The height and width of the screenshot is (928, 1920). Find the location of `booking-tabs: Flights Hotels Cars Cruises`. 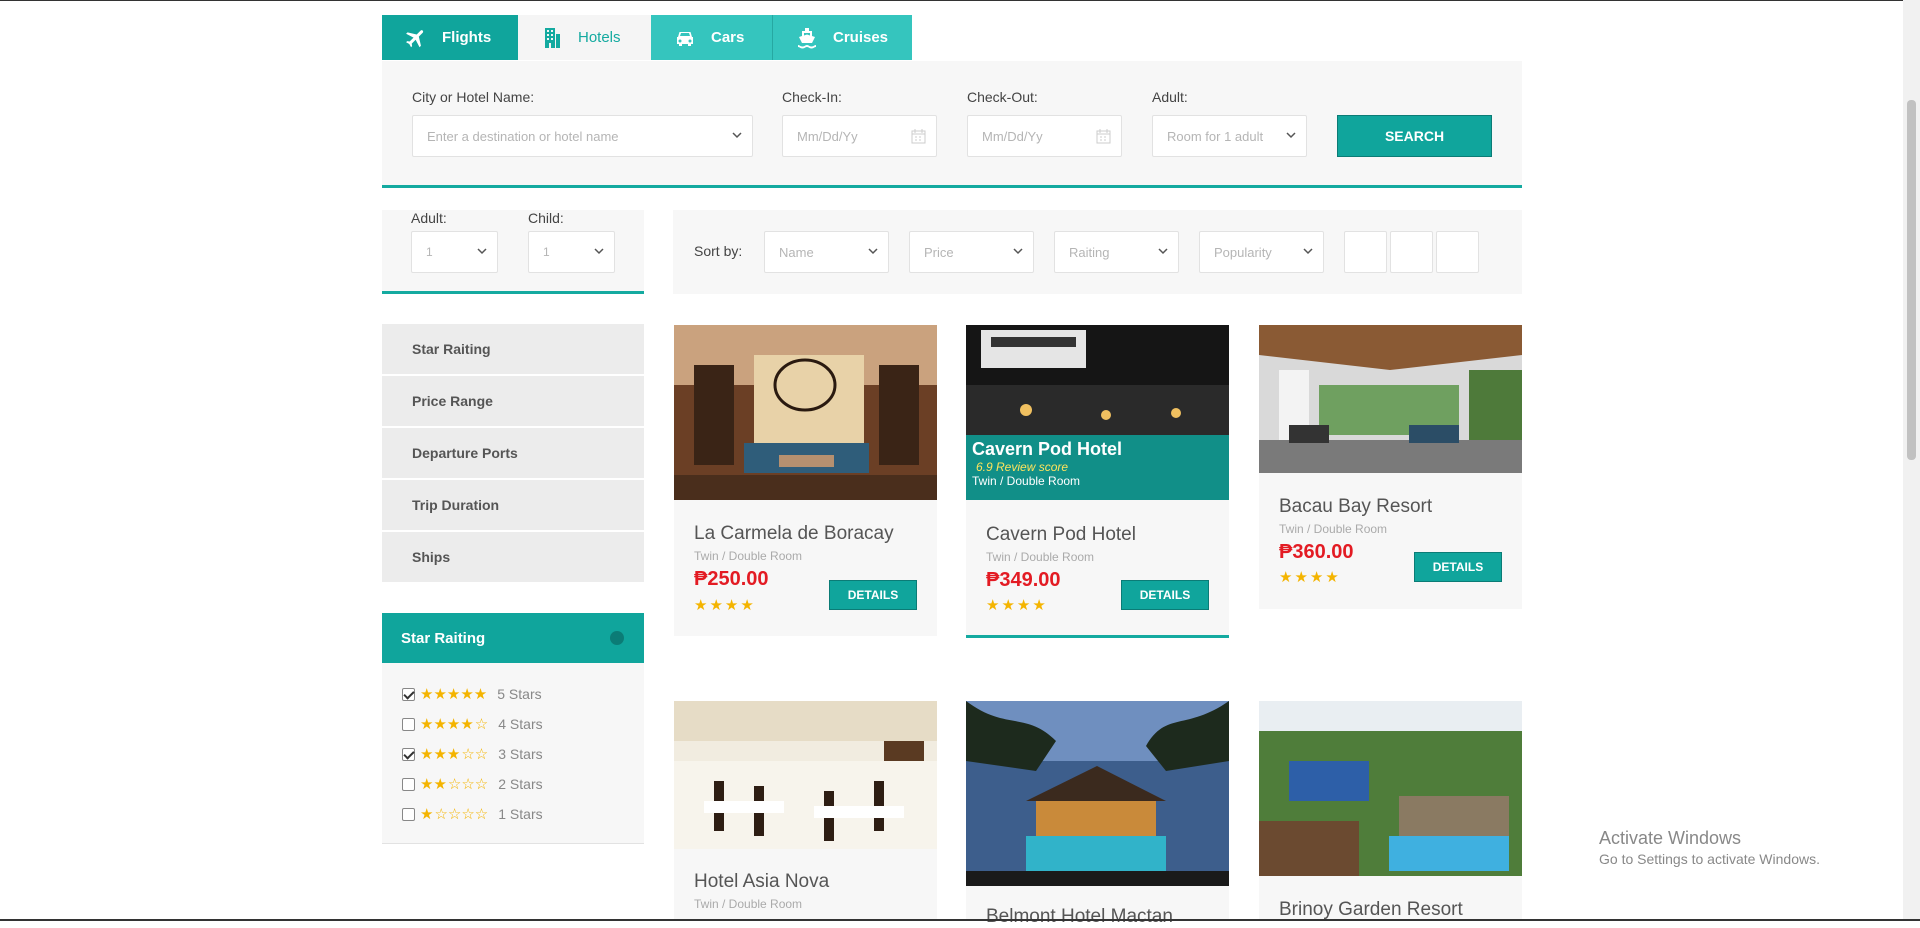

booking-tabs: Flights Hotels Cars Cruises is located at coordinates (647, 37).